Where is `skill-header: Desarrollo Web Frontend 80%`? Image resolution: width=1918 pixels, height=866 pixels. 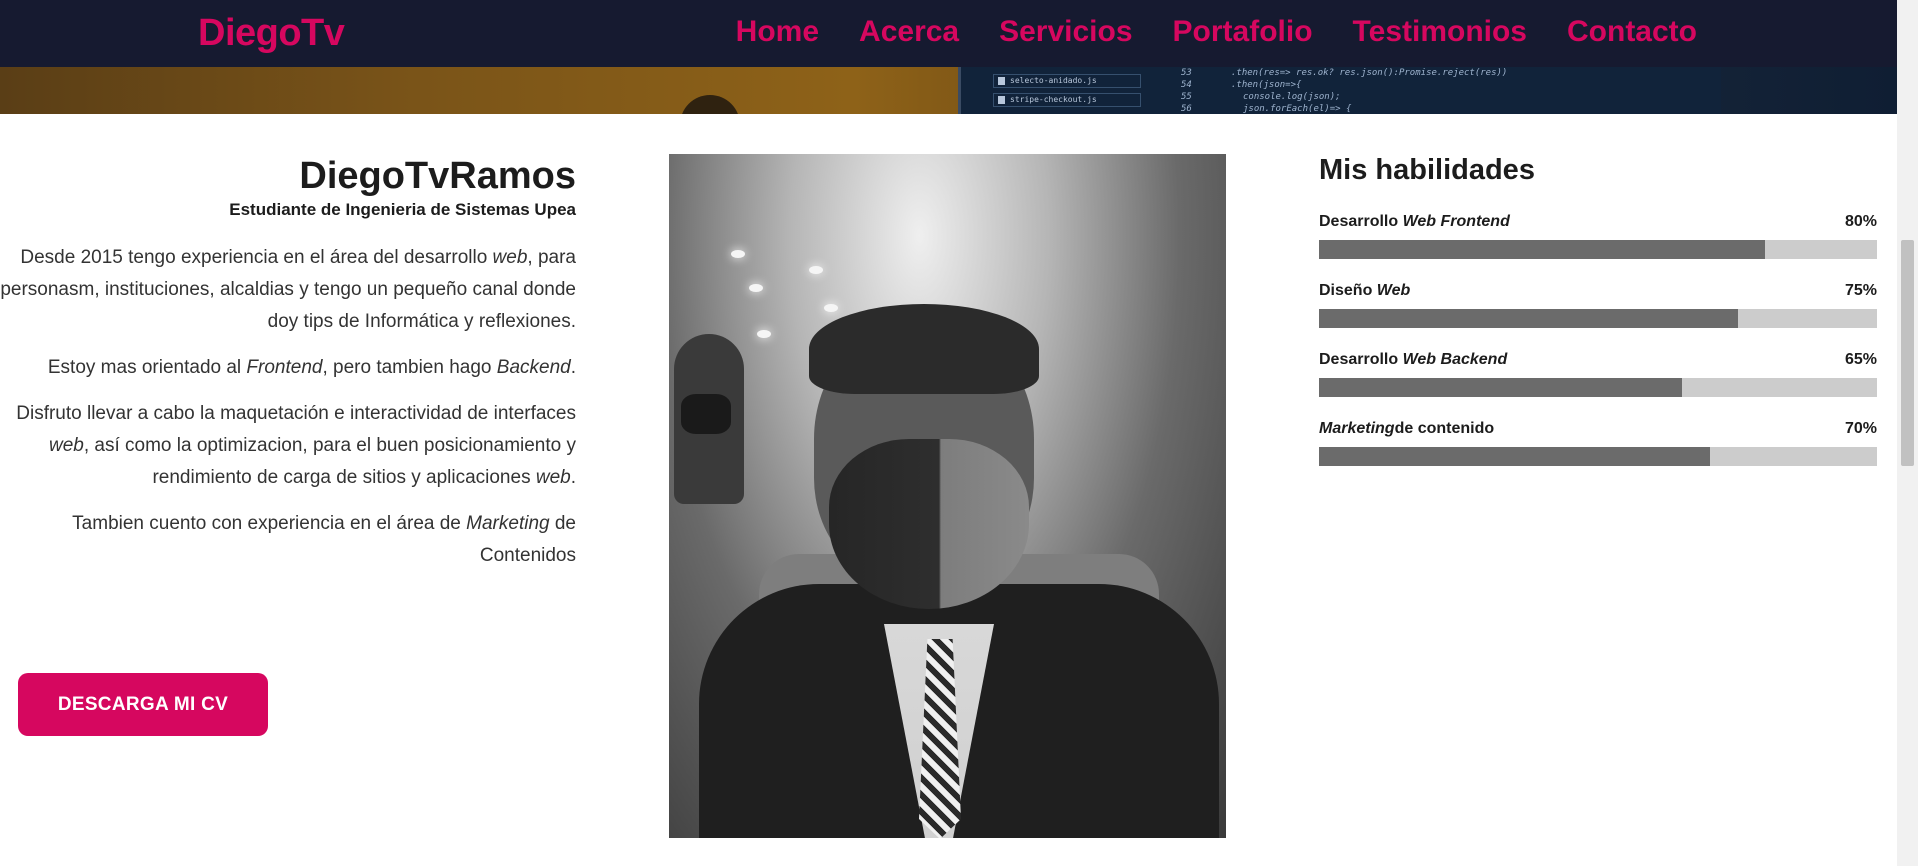
skill-header: Desarrollo Web Frontend 80% is located at coordinates (1598, 222).